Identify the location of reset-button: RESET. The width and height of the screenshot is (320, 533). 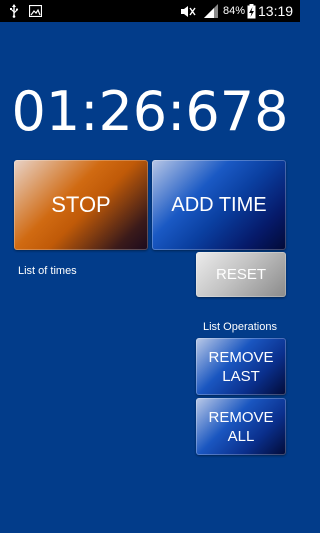
(241, 274).